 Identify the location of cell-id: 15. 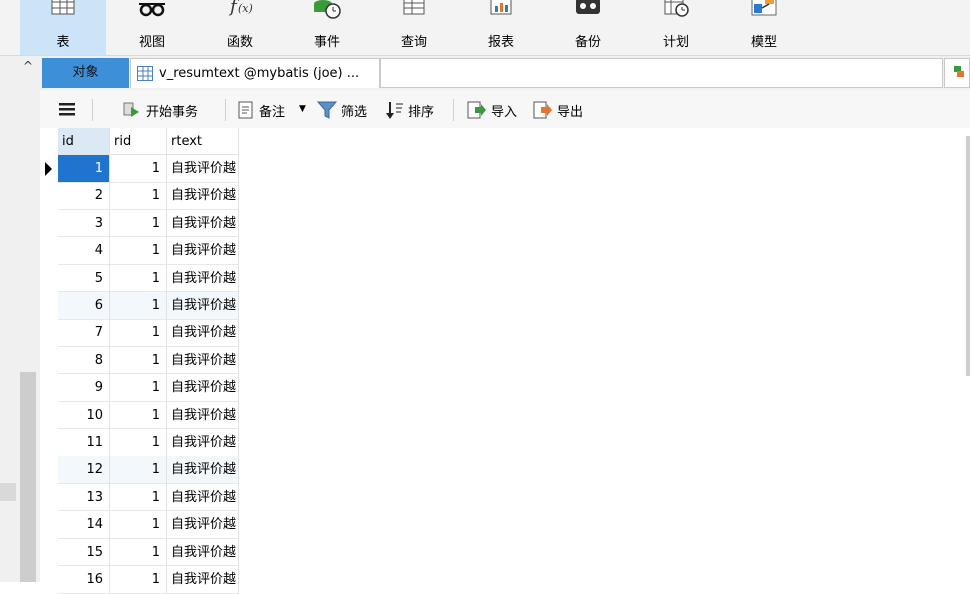
(84, 552).